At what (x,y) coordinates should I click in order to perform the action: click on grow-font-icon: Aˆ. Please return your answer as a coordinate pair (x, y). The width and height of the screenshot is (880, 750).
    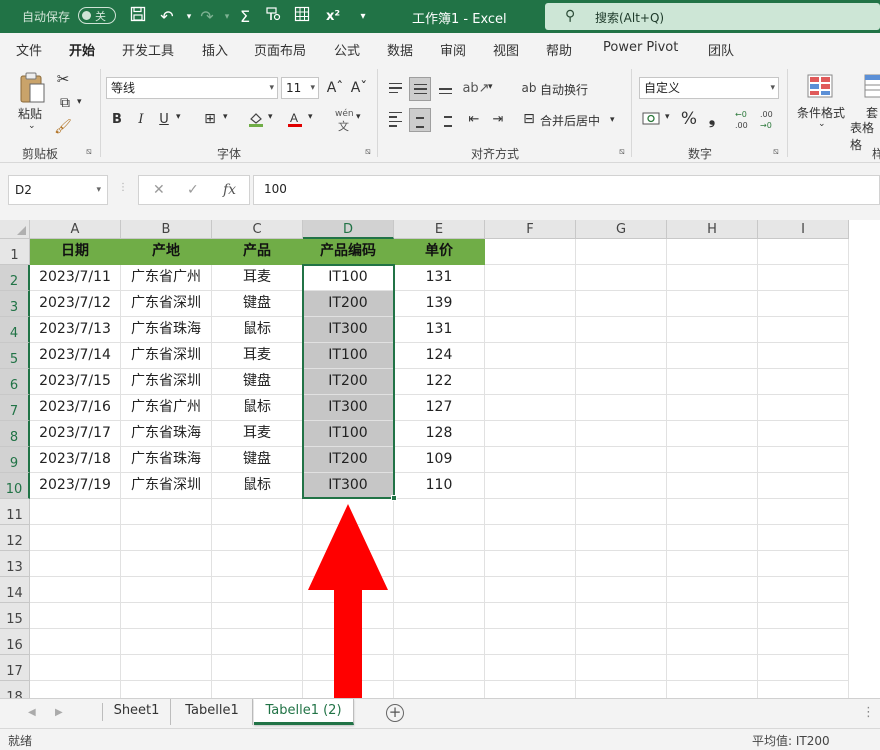
    Looking at the image, I should click on (335, 88).